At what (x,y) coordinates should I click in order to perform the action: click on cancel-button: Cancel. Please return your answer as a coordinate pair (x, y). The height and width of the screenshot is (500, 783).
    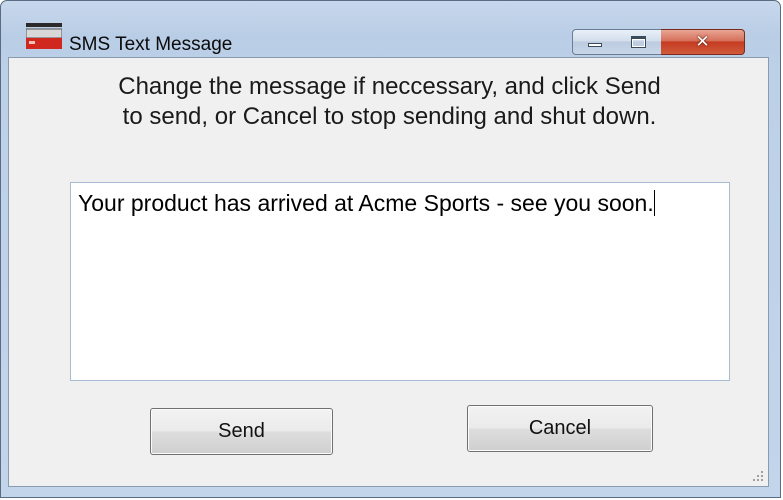
    Looking at the image, I should click on (560, 428).